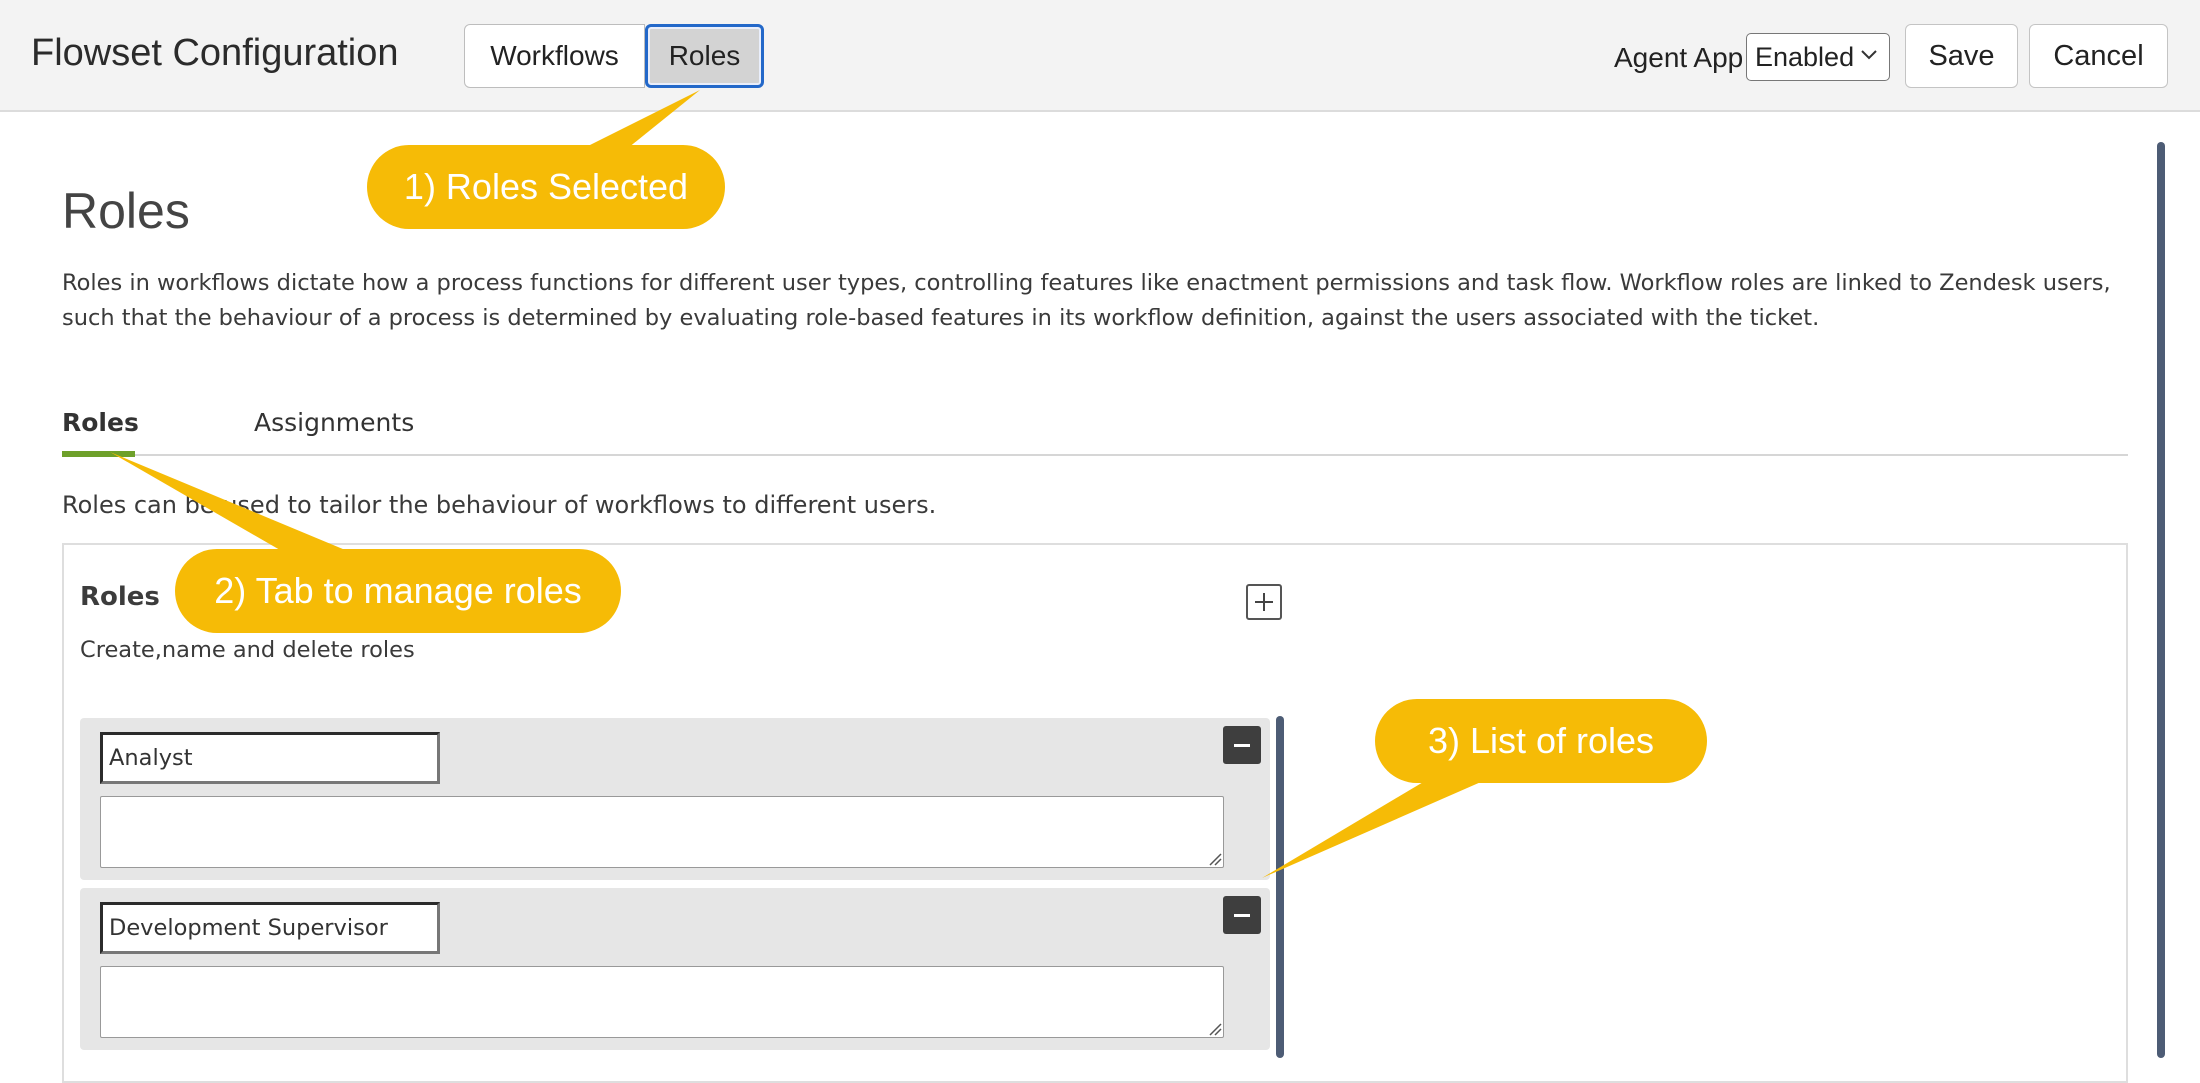 This screenshot has width=2200, height=1083. I want to click on role-card: Development Supervisor, so click(675, 969).